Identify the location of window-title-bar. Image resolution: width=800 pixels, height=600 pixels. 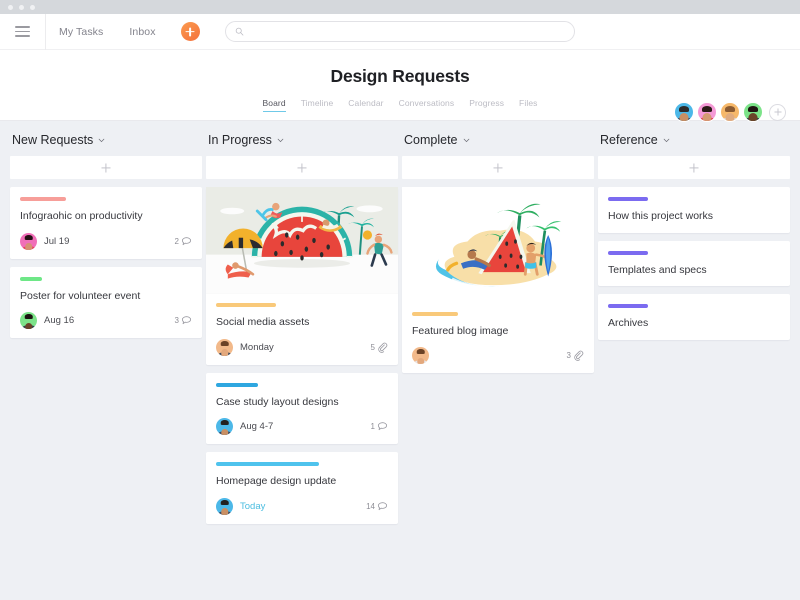
(400, 7).